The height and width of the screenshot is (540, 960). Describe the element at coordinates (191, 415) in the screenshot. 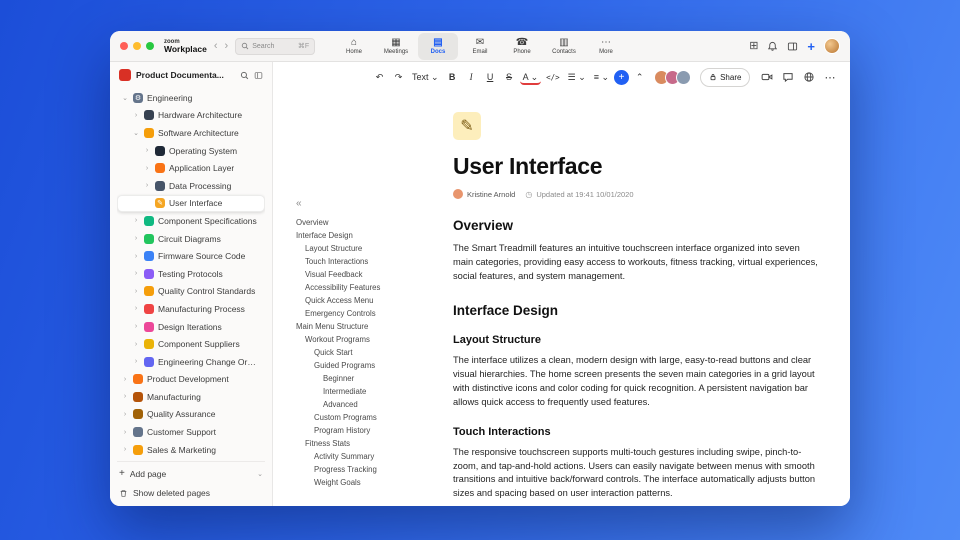

I see `tree-item: › Quality Assurance` at that location.